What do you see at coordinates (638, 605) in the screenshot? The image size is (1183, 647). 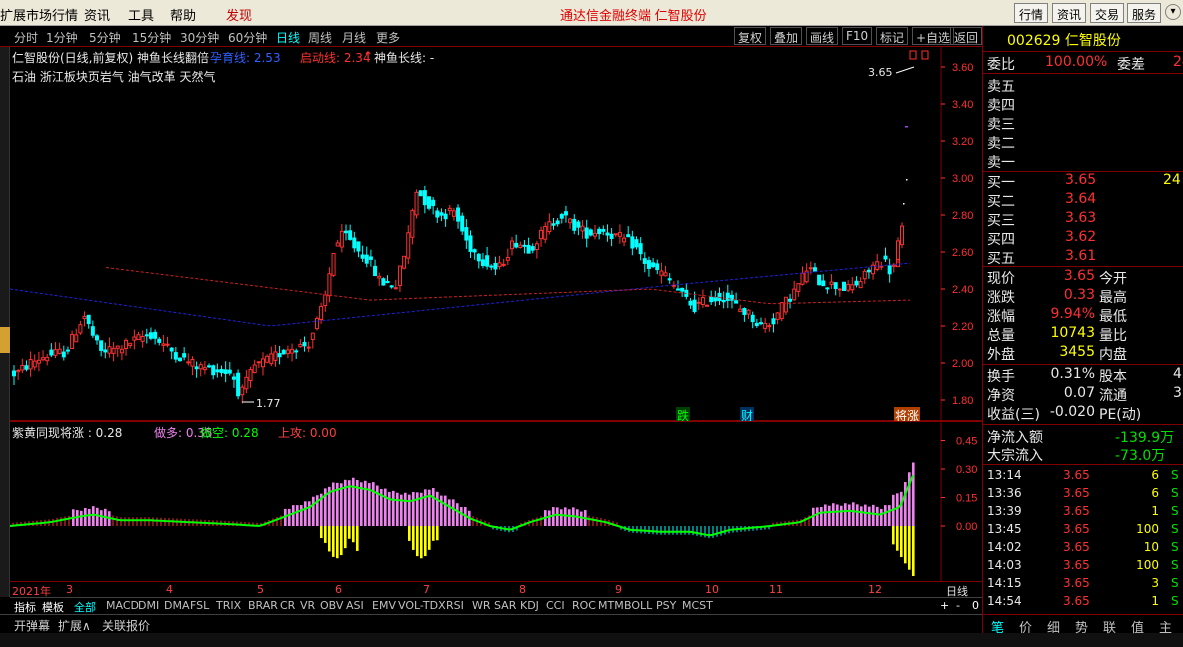 I see `tab-boll: BOLL` at bounding box center [638, 605].